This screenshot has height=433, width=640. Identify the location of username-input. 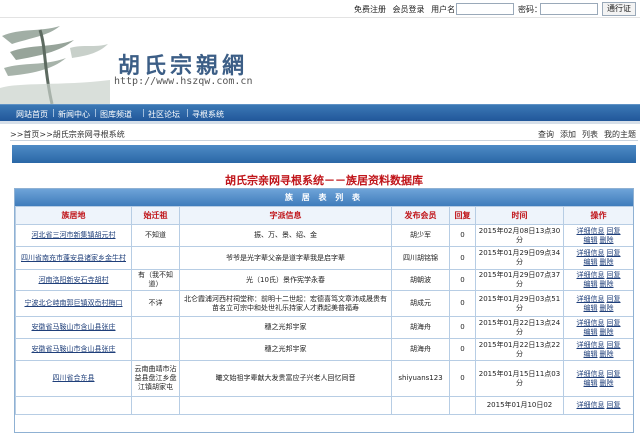
(485, 9).